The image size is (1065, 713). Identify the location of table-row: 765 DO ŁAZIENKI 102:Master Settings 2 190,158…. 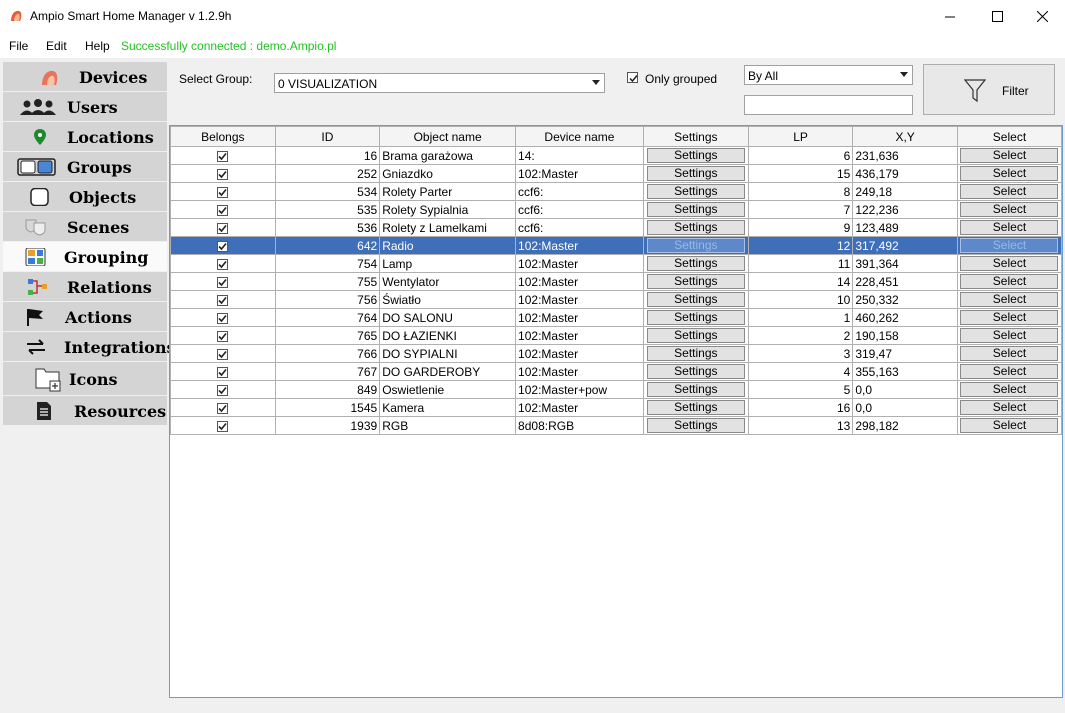
(616, 335).